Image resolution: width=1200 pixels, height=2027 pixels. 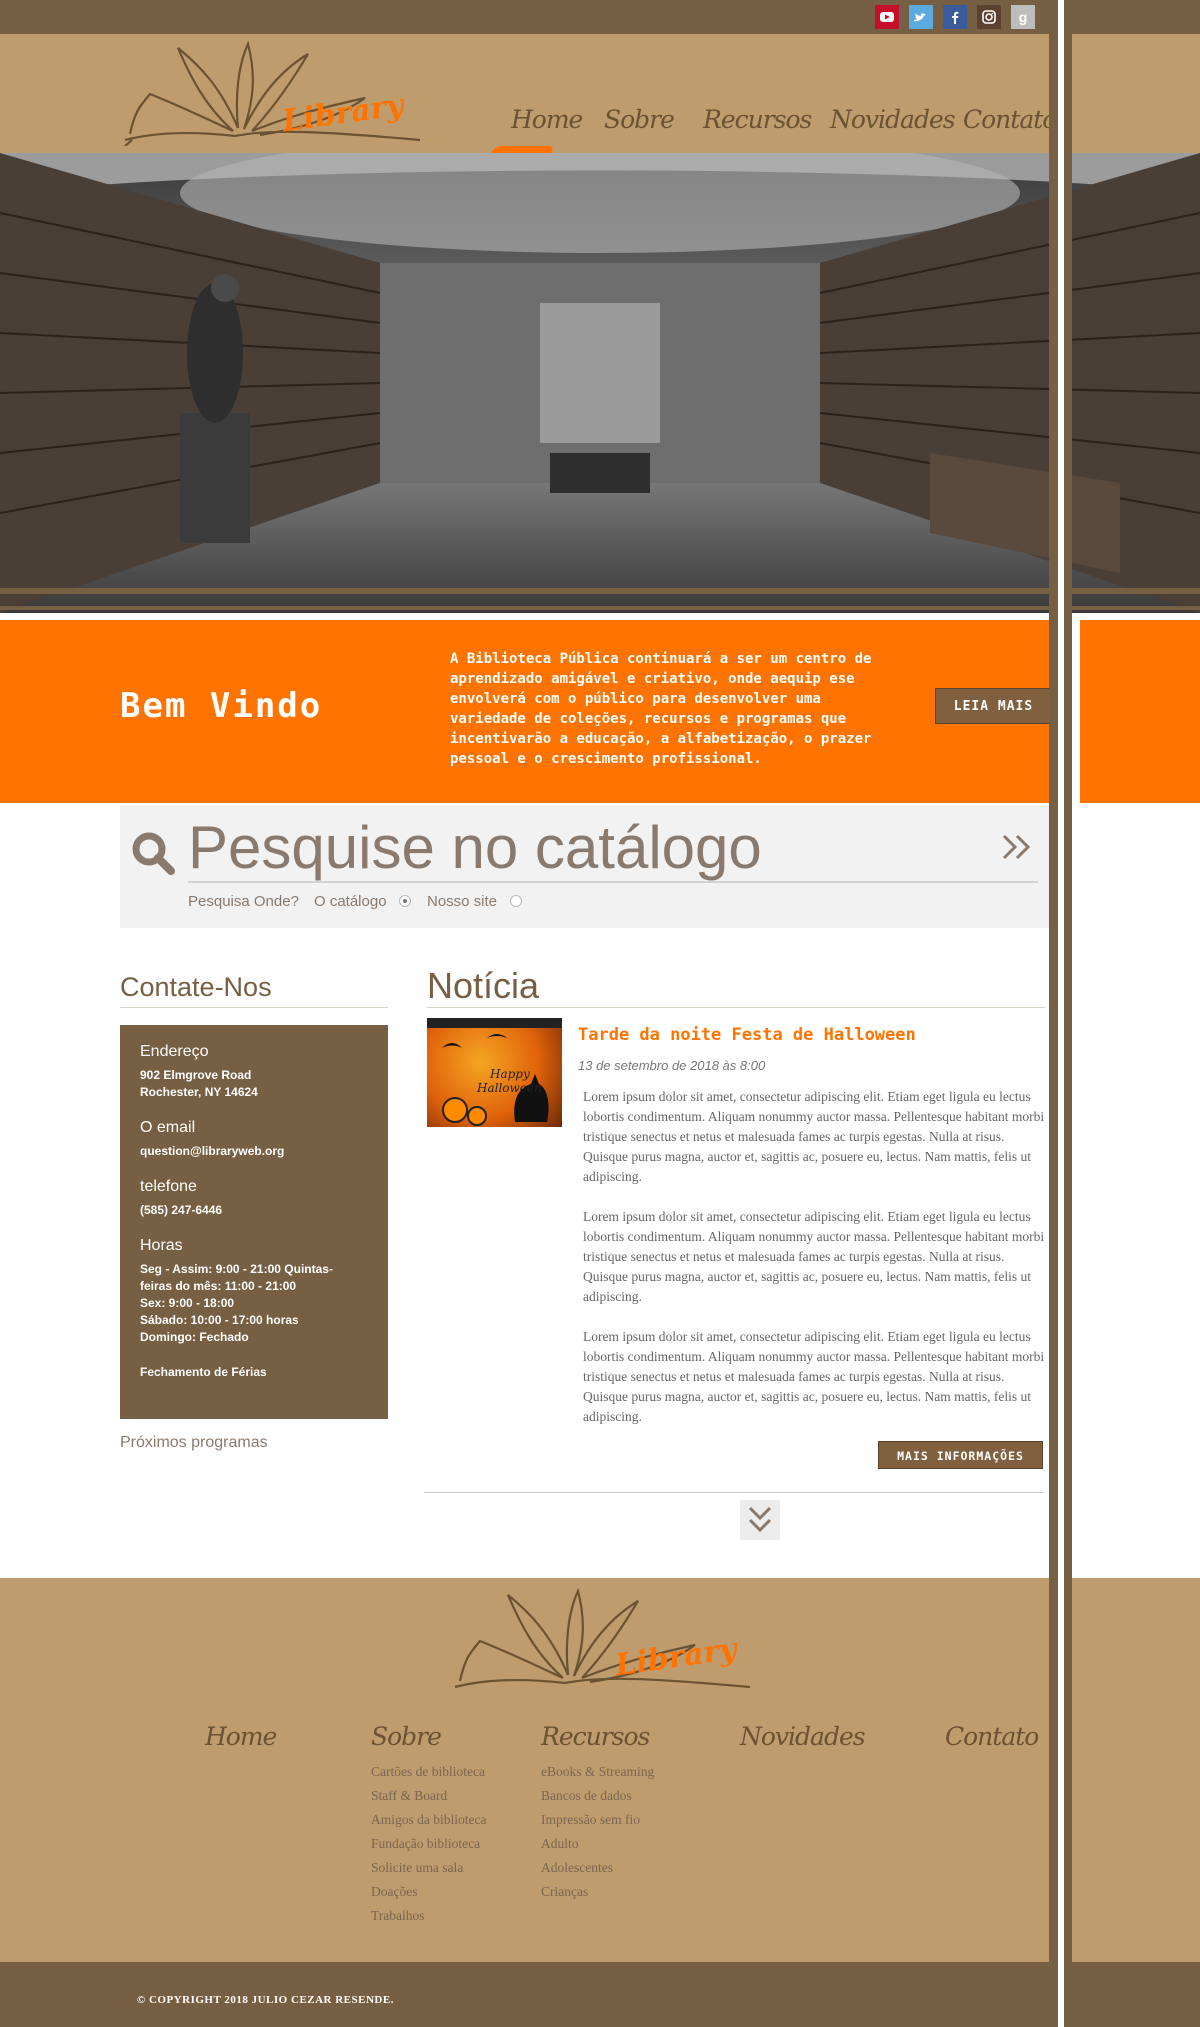 What do you see at coordinates (350, 901) in the screenshot?
I see `search-option-catalog-label: O catálogo` at bounding box center [350, 901].